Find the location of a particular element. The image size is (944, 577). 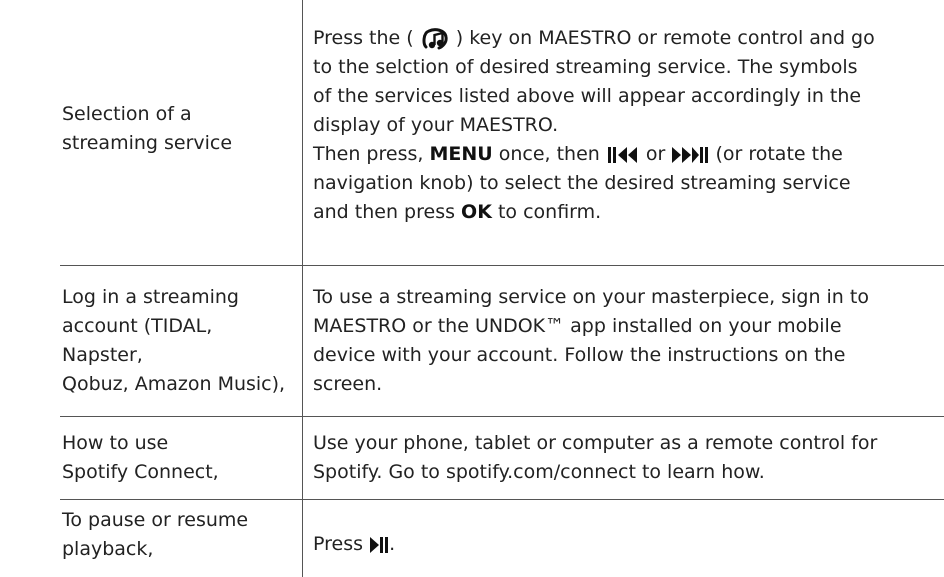

row-1-desc-line-7: and then press OK to confirm. is located at coordinates (594, 212).